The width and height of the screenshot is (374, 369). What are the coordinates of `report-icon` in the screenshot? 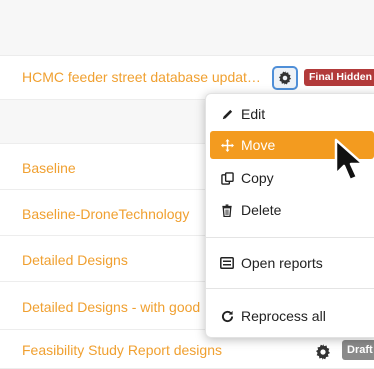 It's located at (227, 263).